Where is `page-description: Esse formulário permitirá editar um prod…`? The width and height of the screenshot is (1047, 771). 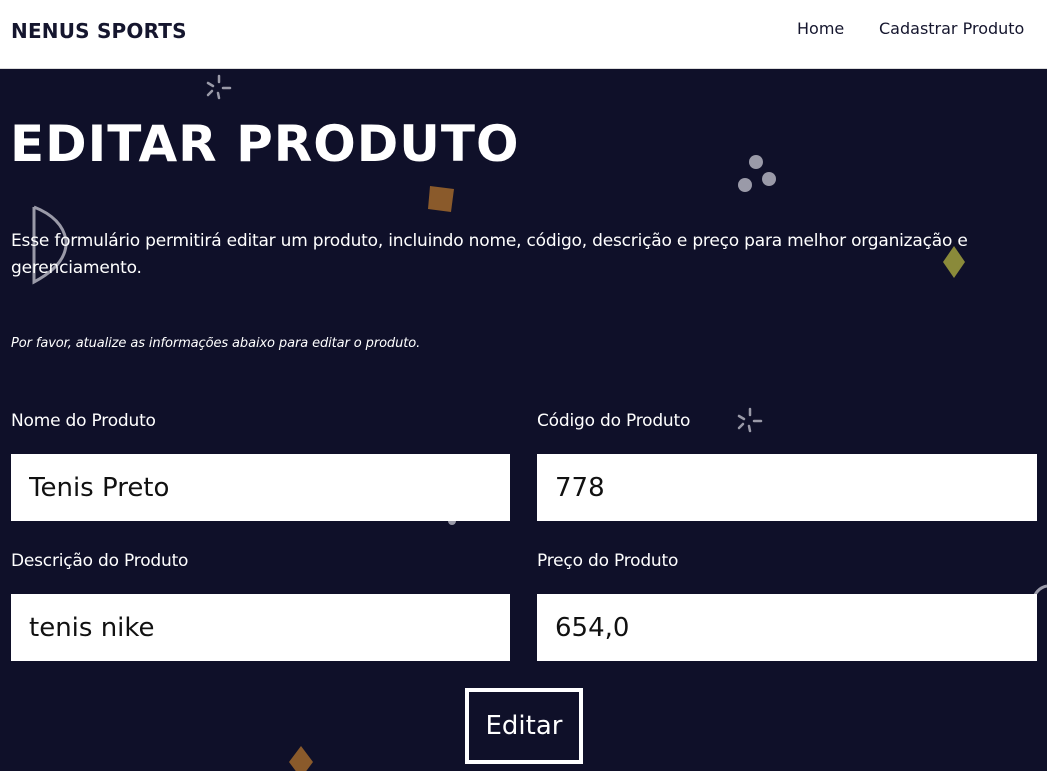 page-description: Esse formulário permitirá editar um prod… is located at coordinates (489, 254).